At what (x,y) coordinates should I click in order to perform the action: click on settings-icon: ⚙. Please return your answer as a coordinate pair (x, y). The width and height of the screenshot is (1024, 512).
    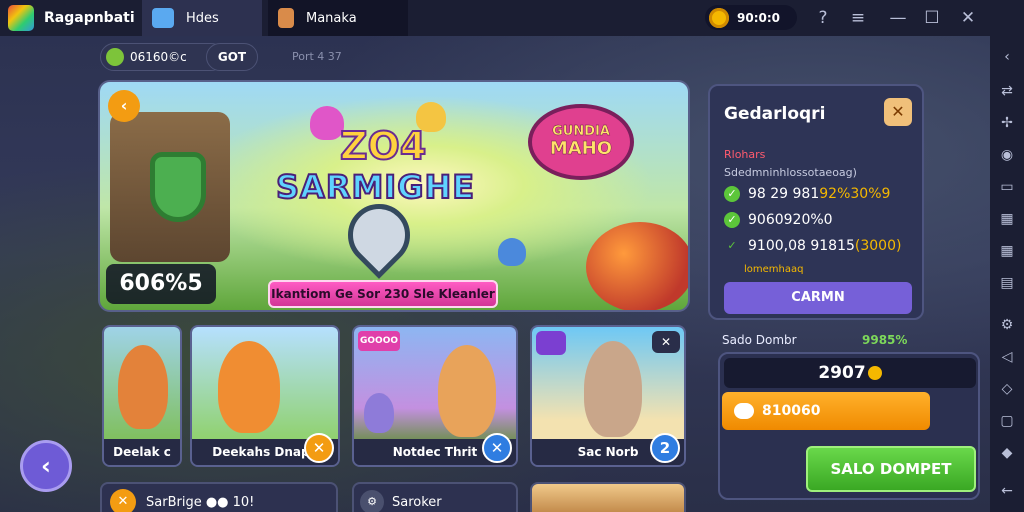
    Looking at the image, I should click on (1007, 325).